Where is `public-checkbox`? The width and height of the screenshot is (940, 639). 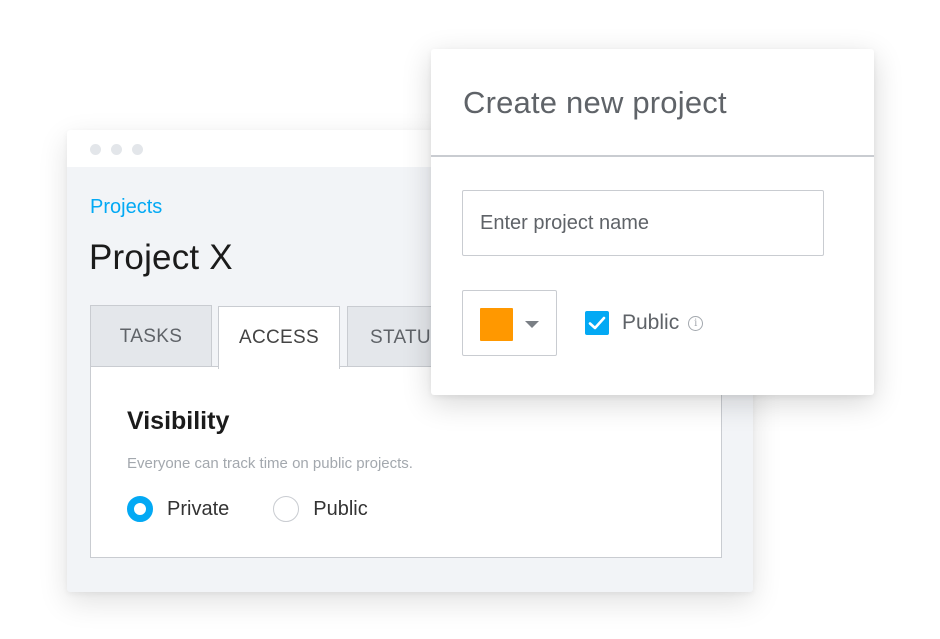
public-checkbox is located at coordinates (597, 323).